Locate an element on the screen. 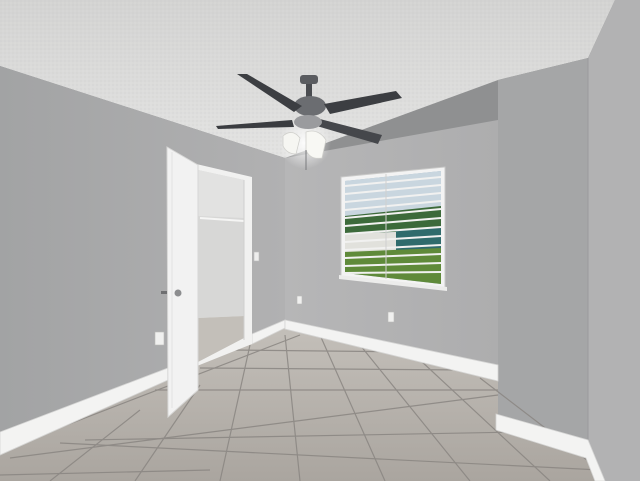 The height and width of the screenshot is (481, 640). window is located at coordinates (393, 228).